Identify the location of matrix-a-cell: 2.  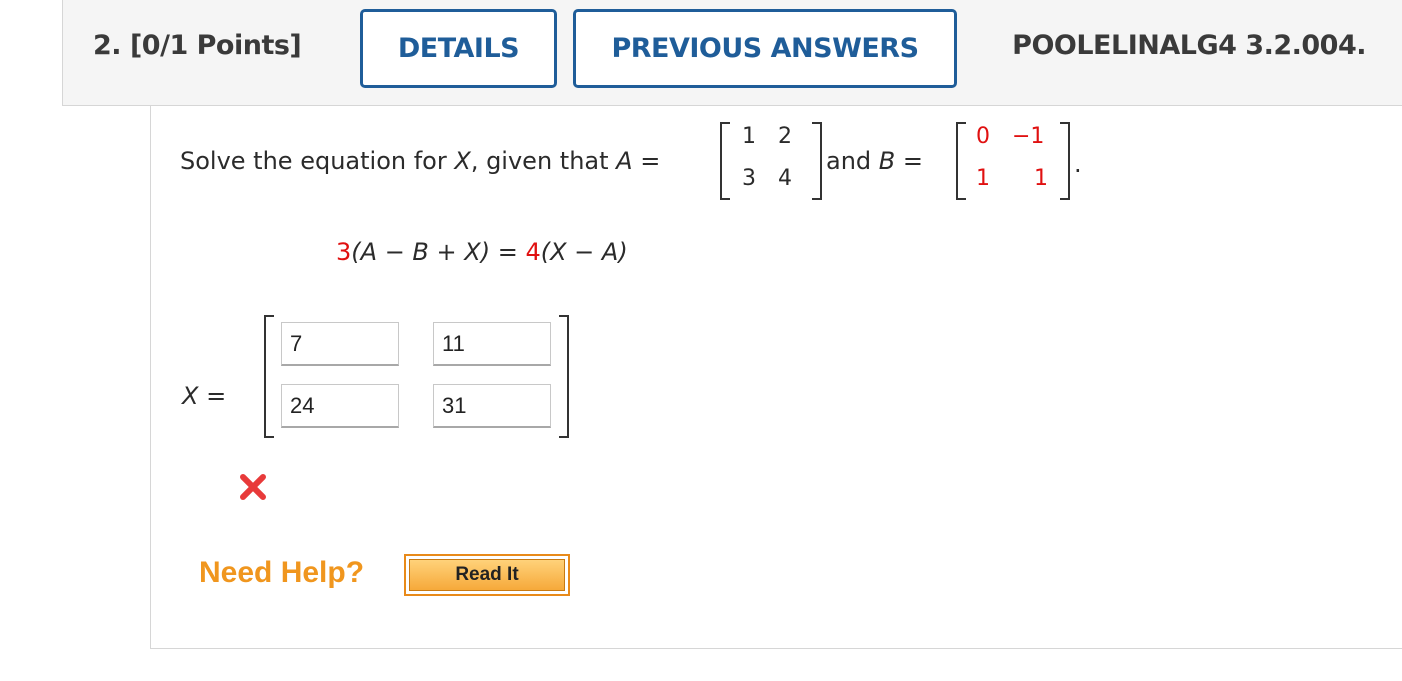
(785, 136).